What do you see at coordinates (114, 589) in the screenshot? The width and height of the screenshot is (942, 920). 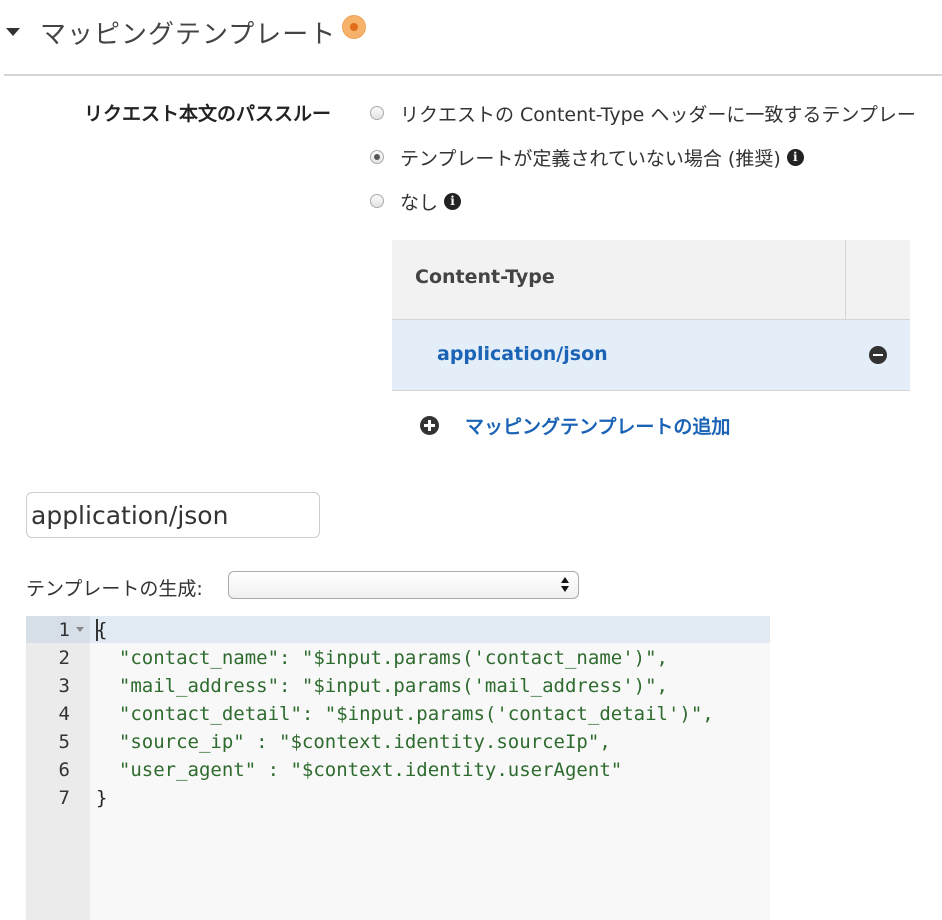 I see `generate-template-label: テンプレートの生成:` at bounding box center [114, 589].